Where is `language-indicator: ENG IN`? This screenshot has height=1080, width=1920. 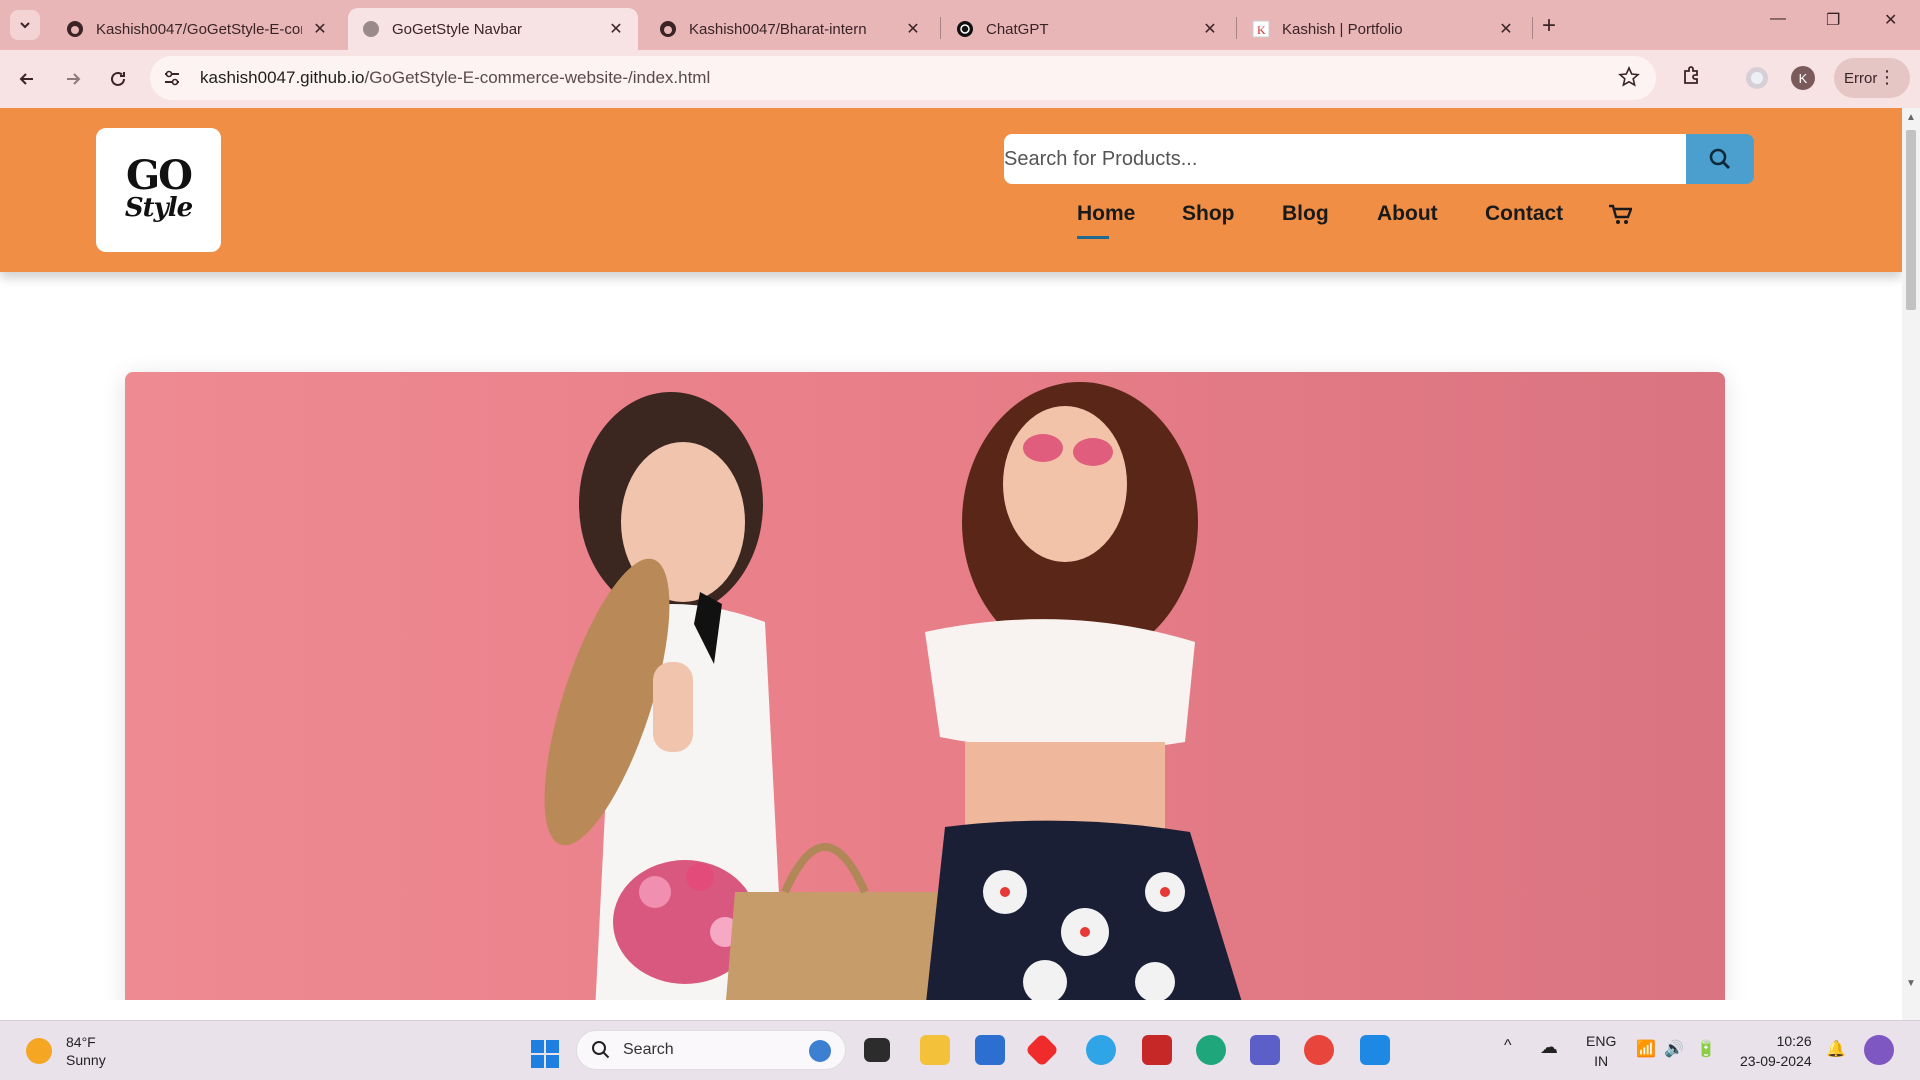 language-indicator: ENG IN is located at coordinates (1601, 1051).